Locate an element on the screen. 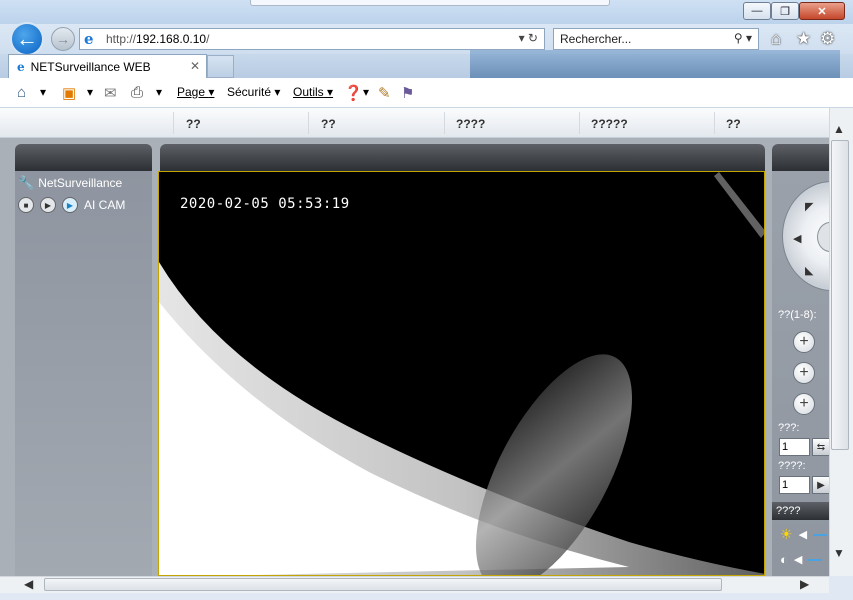 The height and width of the screenshot is (600, 853). tab-netsurveillance: e NETSurveillance WEB ✕ is located at coordinates (107, 66).